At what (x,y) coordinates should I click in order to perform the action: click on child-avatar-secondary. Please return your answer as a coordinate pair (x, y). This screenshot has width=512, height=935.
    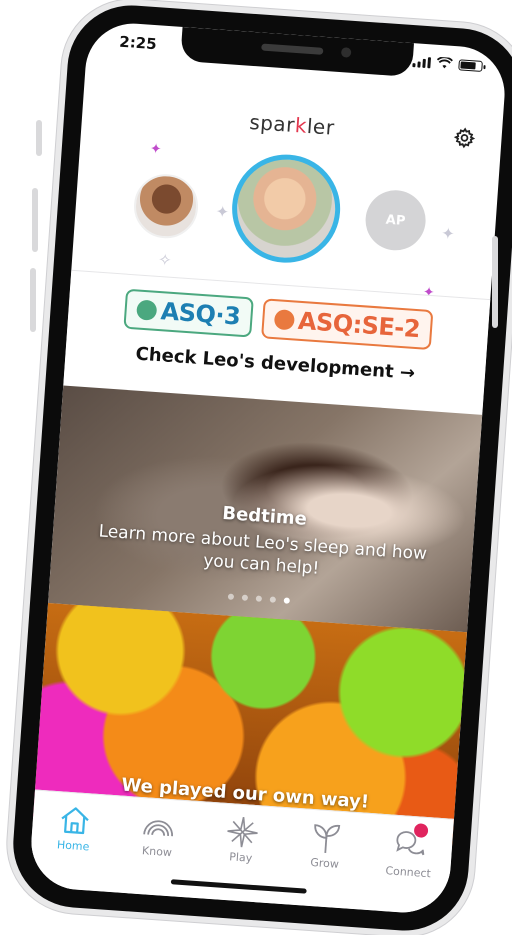
    Looking at the image, I should click on (166, 206).